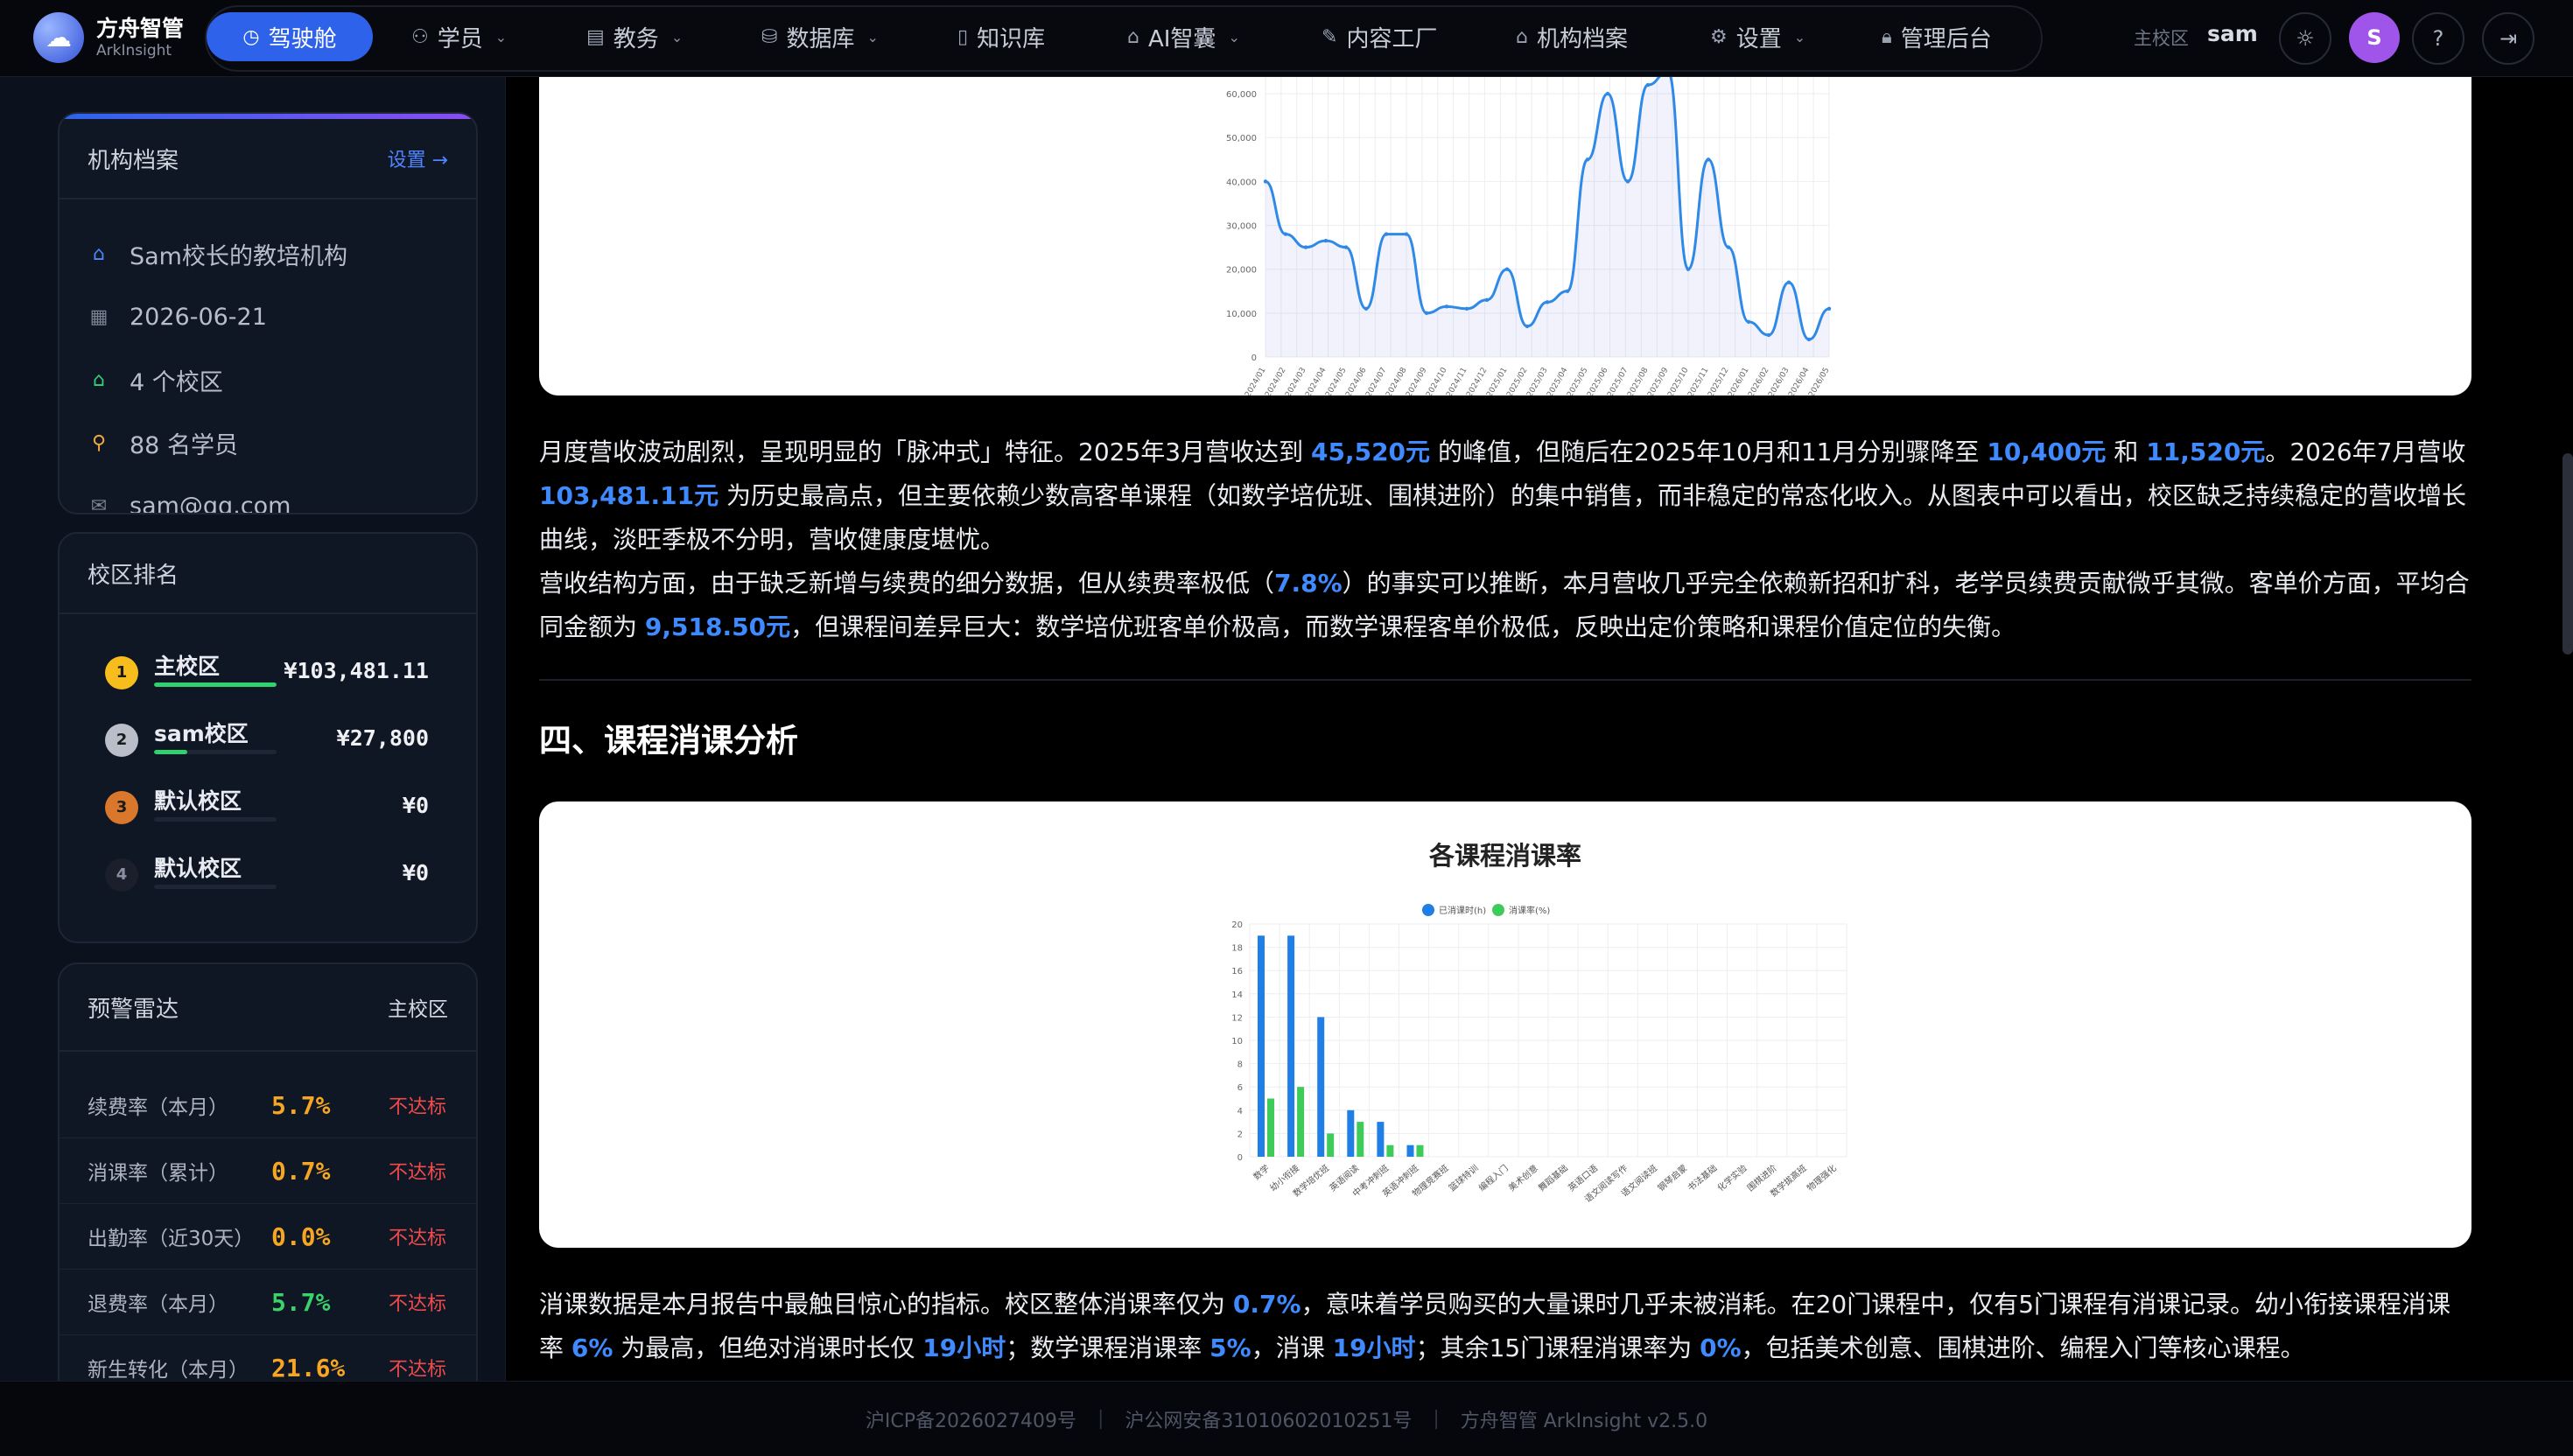 The image size is (2573, 1456). I want to click on nav-content-factory: ✎ 内容工厂, so click(1379, 36).